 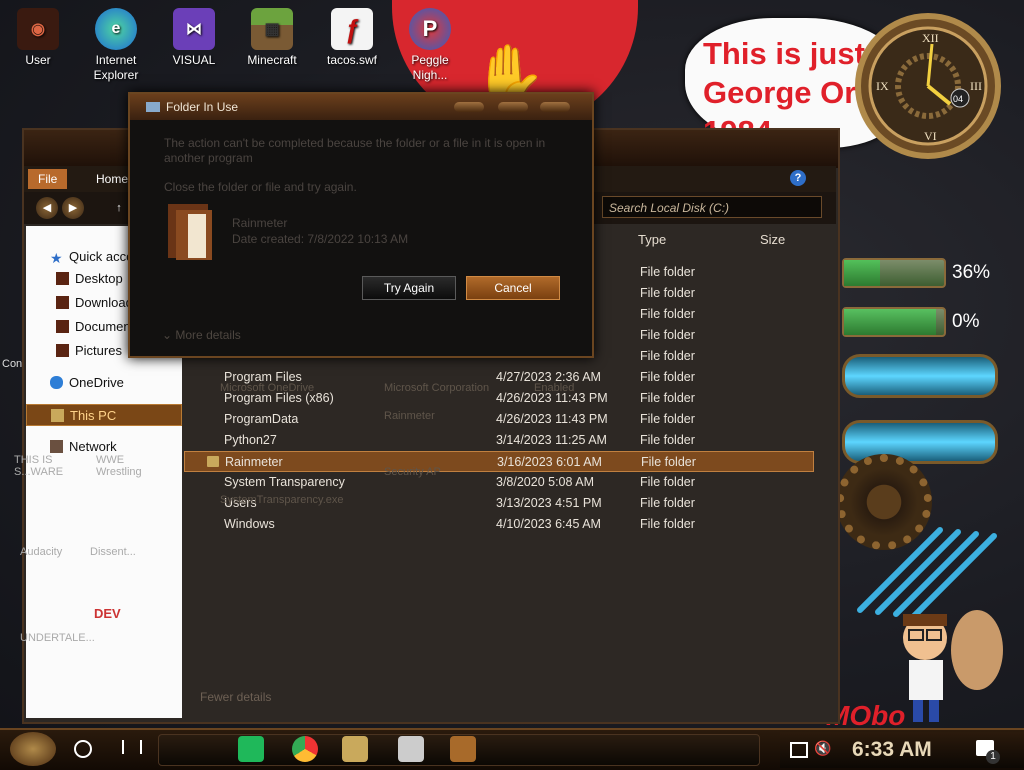 I want to click on desktop-icon-visual: ⋈ VISUAL, so click(x=194, y=38).